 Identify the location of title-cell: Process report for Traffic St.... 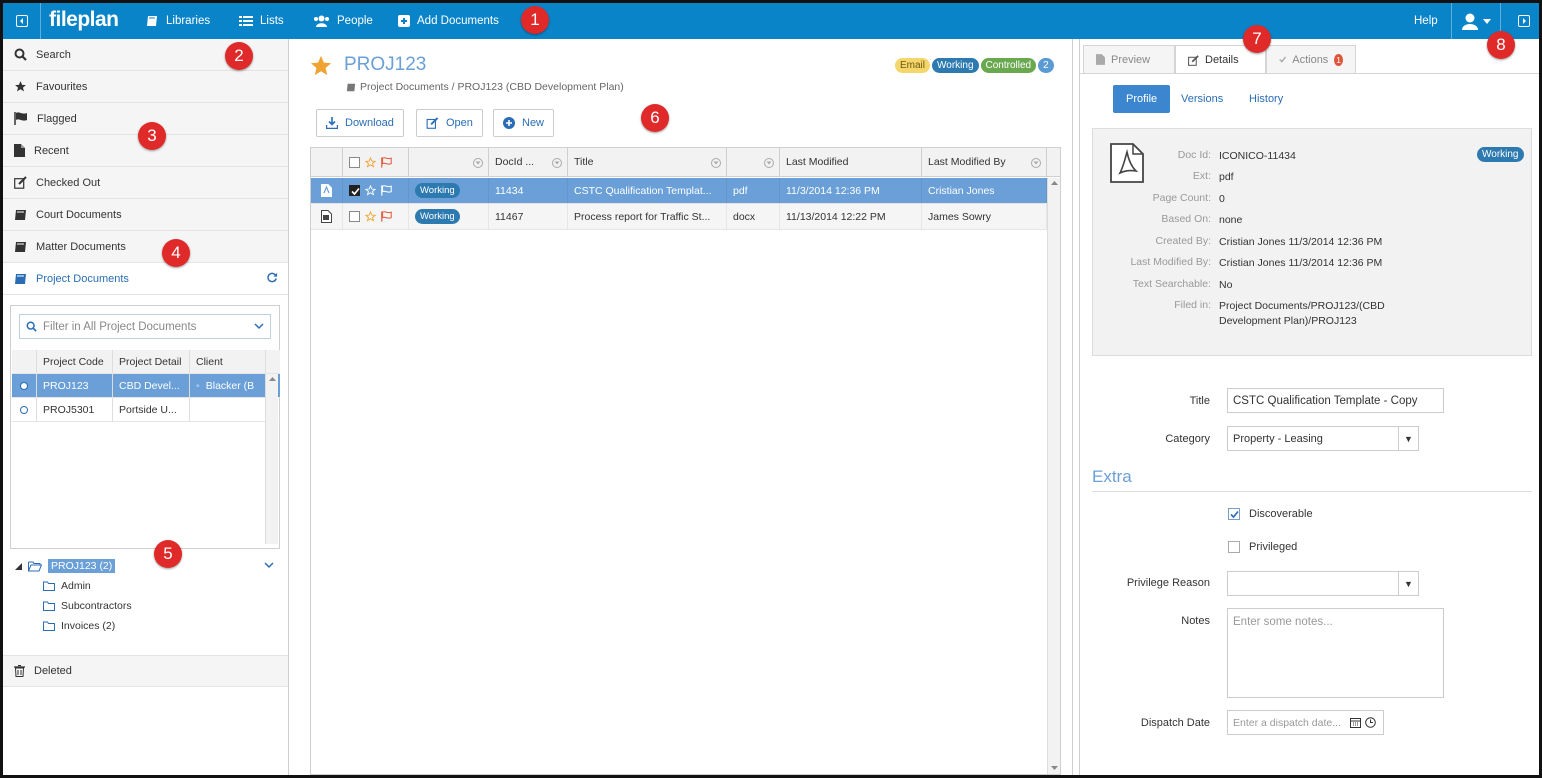
(647, 216).